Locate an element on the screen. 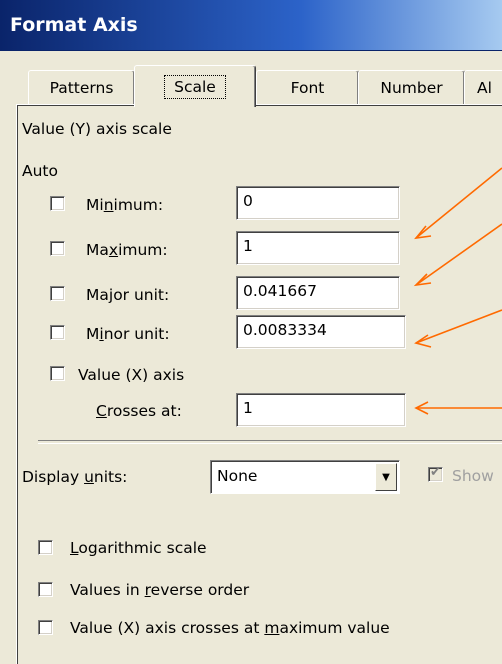 This screenshot has height=664, width=502. show-label: Show is located at coordinates (473, 476).